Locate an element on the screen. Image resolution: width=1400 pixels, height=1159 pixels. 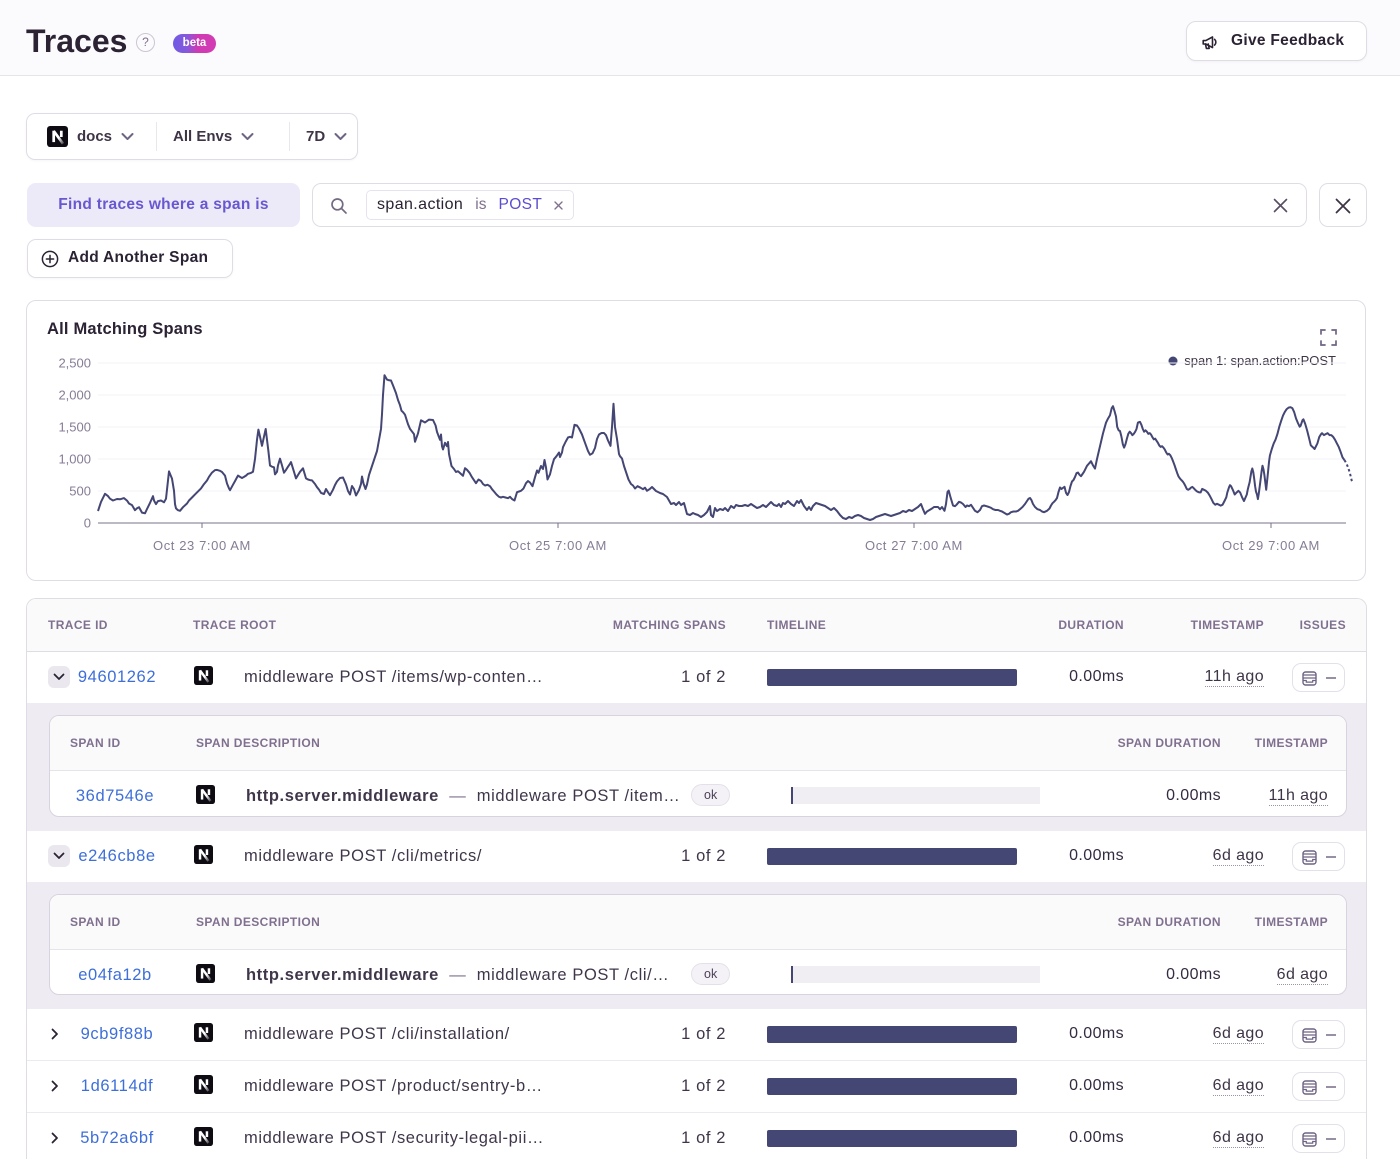
svg-text: 2,000 is located at coordinates (74, 395).